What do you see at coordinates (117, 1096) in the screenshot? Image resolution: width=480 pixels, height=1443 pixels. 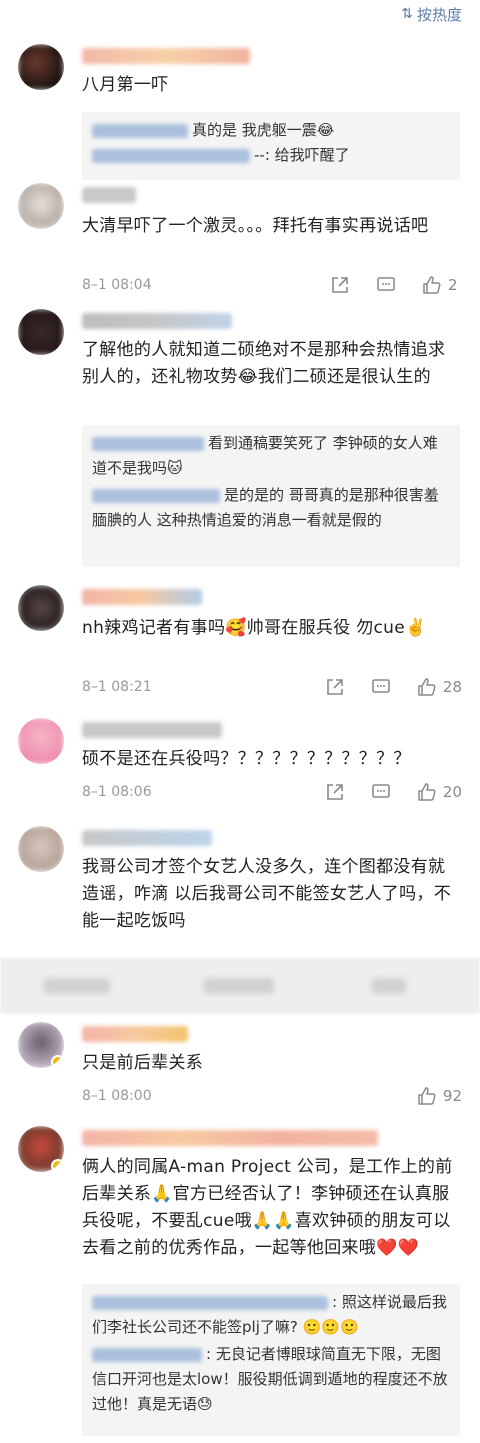 I see `comment-timestamp: 8–1 08:00` at bounding box center [117, 1096].